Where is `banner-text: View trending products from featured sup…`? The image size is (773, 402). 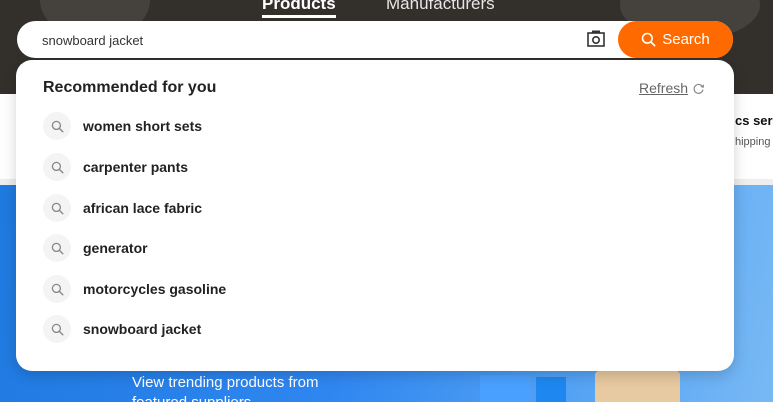
banner-text: View trending products from featured sup… is located at coordinates (225, 388).